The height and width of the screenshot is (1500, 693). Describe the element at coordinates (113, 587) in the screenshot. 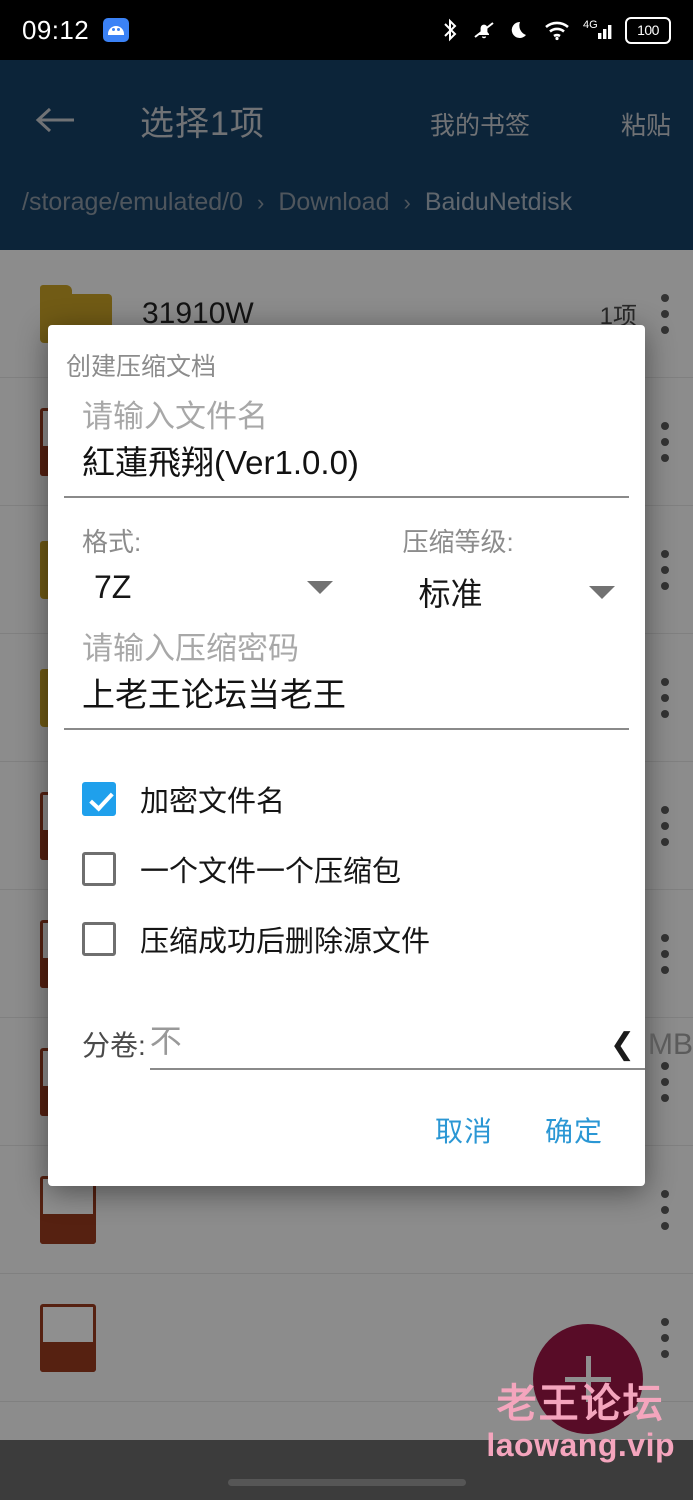

I see `format-value: 7Z` at that location.